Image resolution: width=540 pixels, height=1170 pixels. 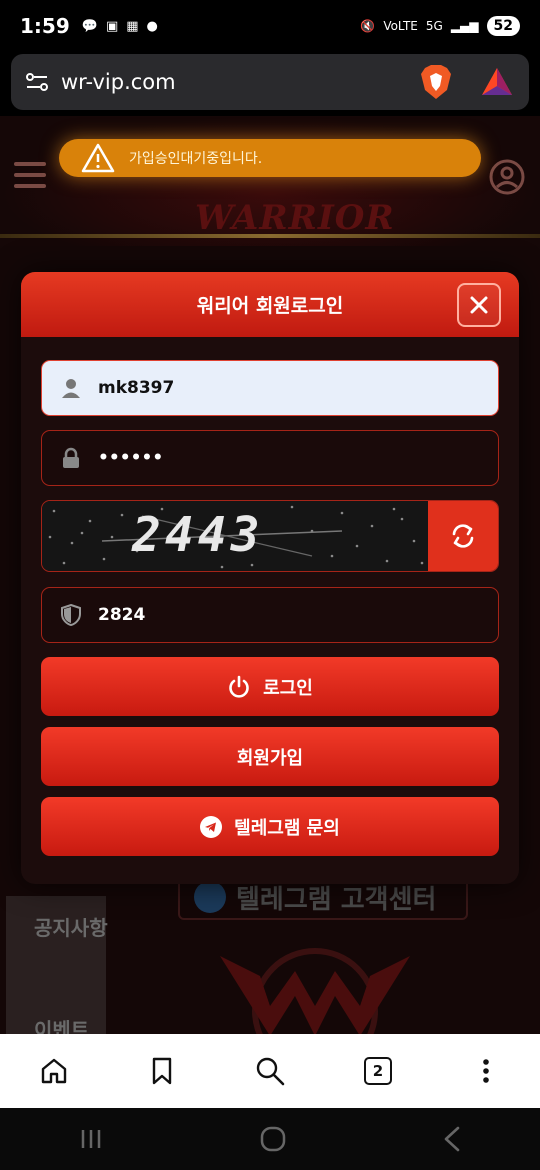 I want to click on recent-apps-icon, so click(x=91, y=1139).